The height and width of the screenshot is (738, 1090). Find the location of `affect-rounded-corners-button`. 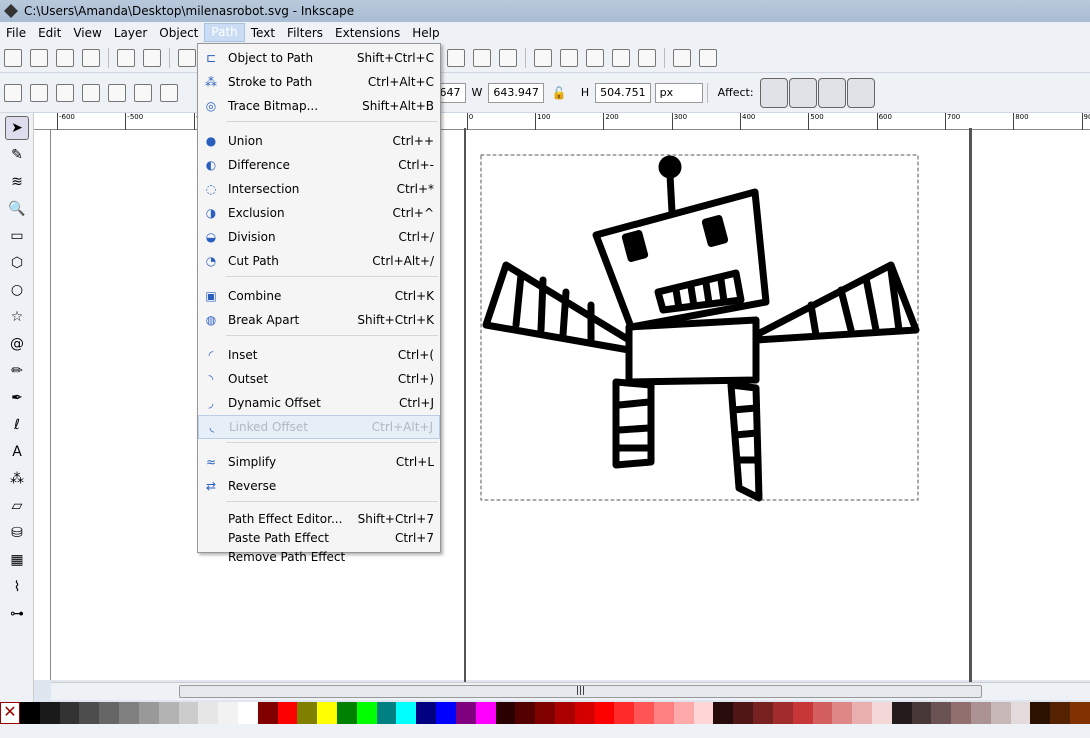

affect-rounded-corners-button is located at coordinates (802, 92).